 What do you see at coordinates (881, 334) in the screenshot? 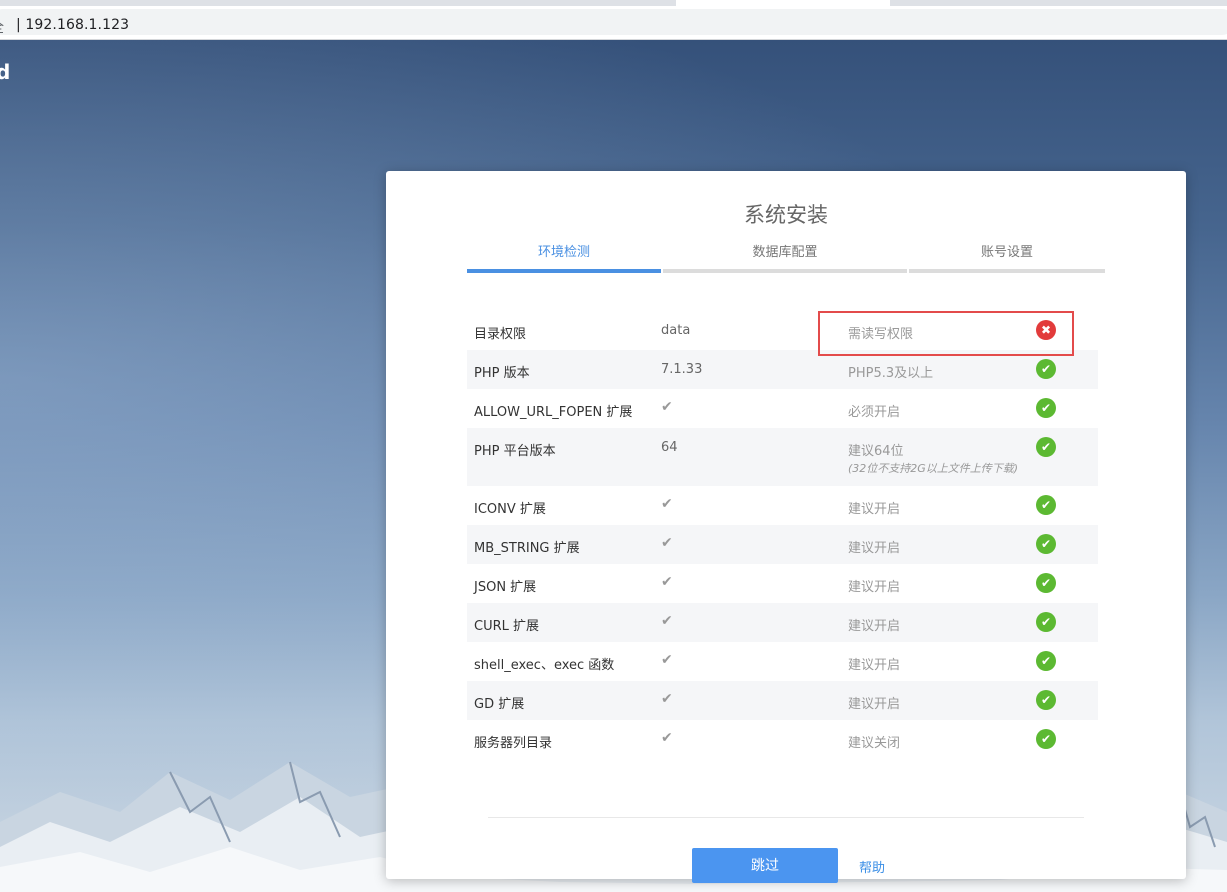
I see `check-requirement: 需读写权限` at bounding box center [881, 334].